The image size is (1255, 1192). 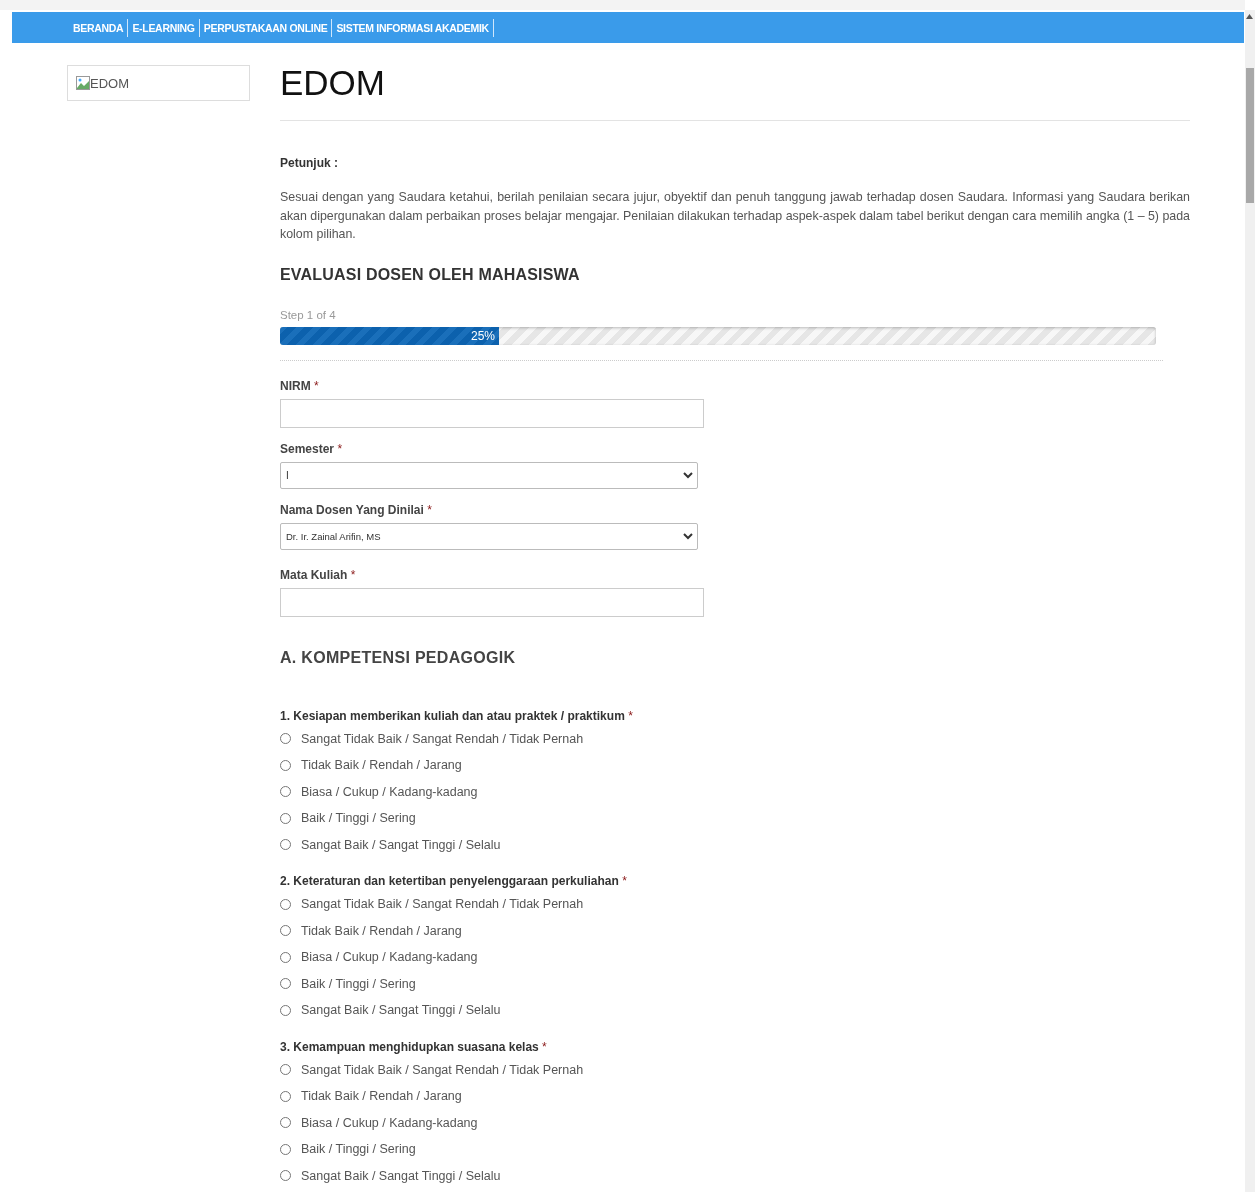 I want to click on question-label: 1. Kesiapan memberikan kuliah dan atau praktek / praktikum, so click(x=452, y=715).